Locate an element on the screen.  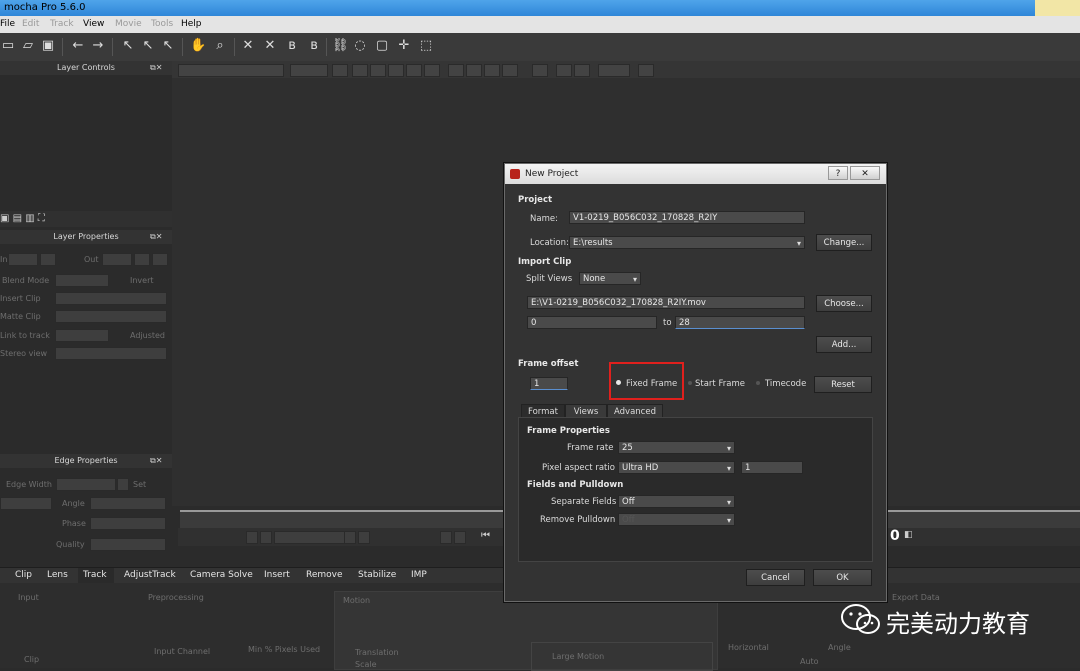
stereo-view-select is located at coordinates (111, 353).